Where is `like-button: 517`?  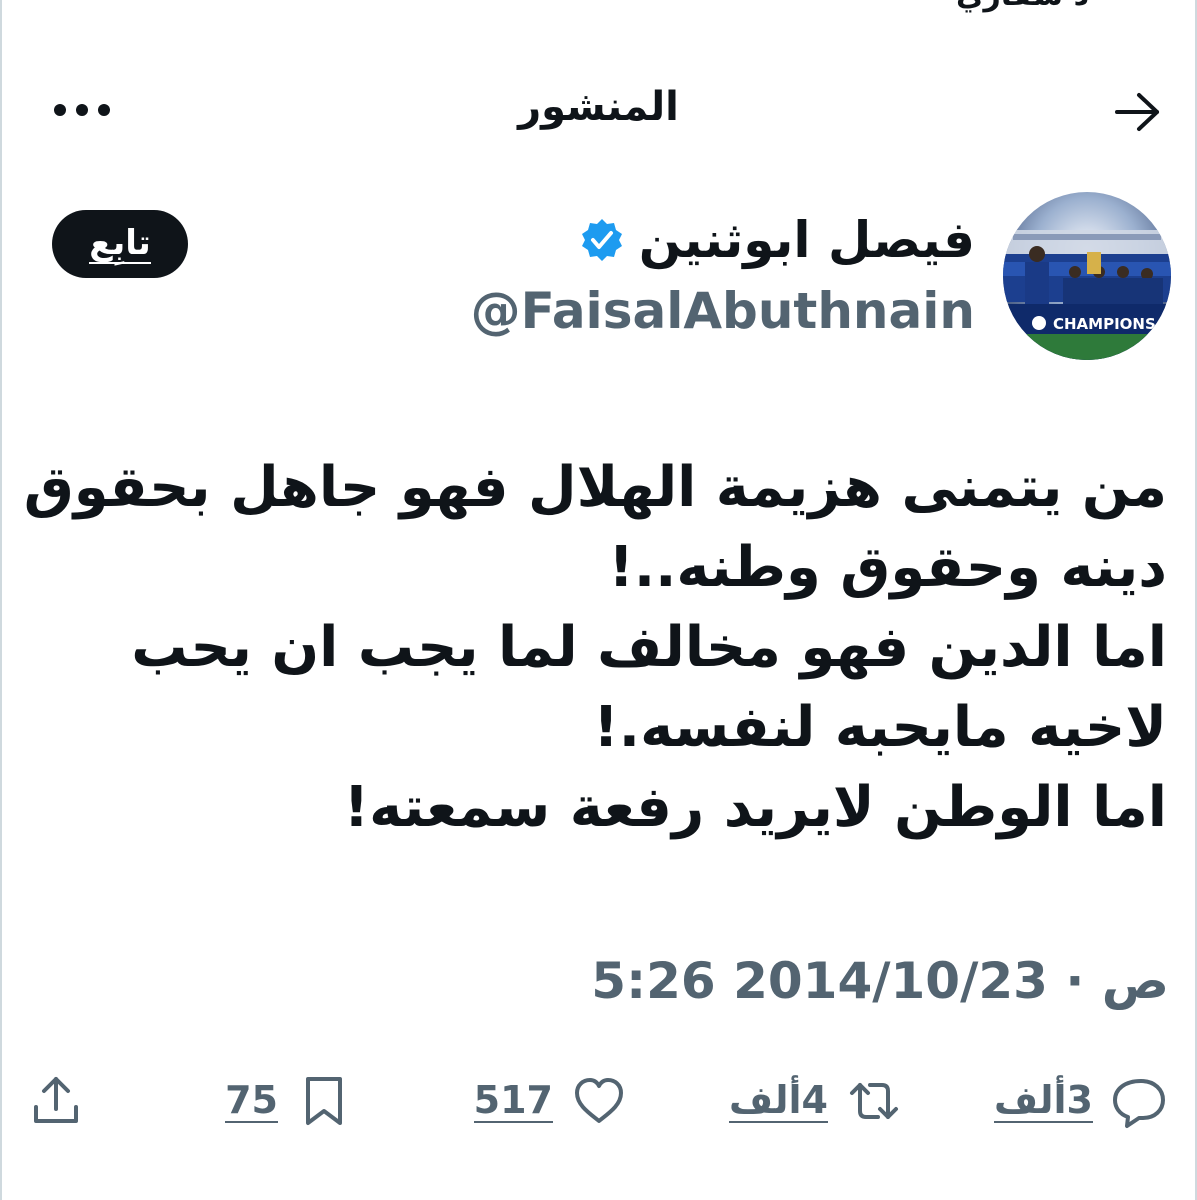 like-button: 517 is located at coordinates (550, 1101).